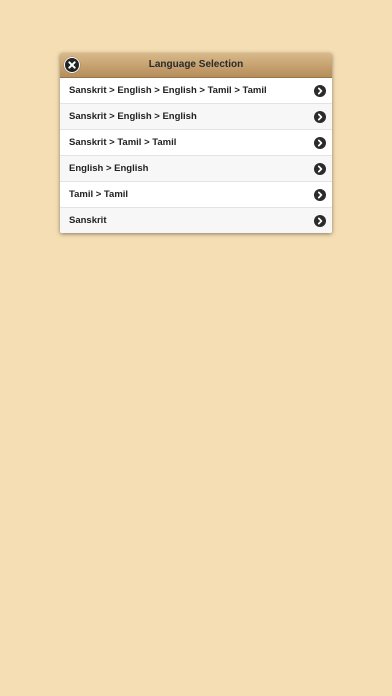  Describe the element at coordinates (109, 168) in the screenshot. I see `language-option-label: English > English` at that location.